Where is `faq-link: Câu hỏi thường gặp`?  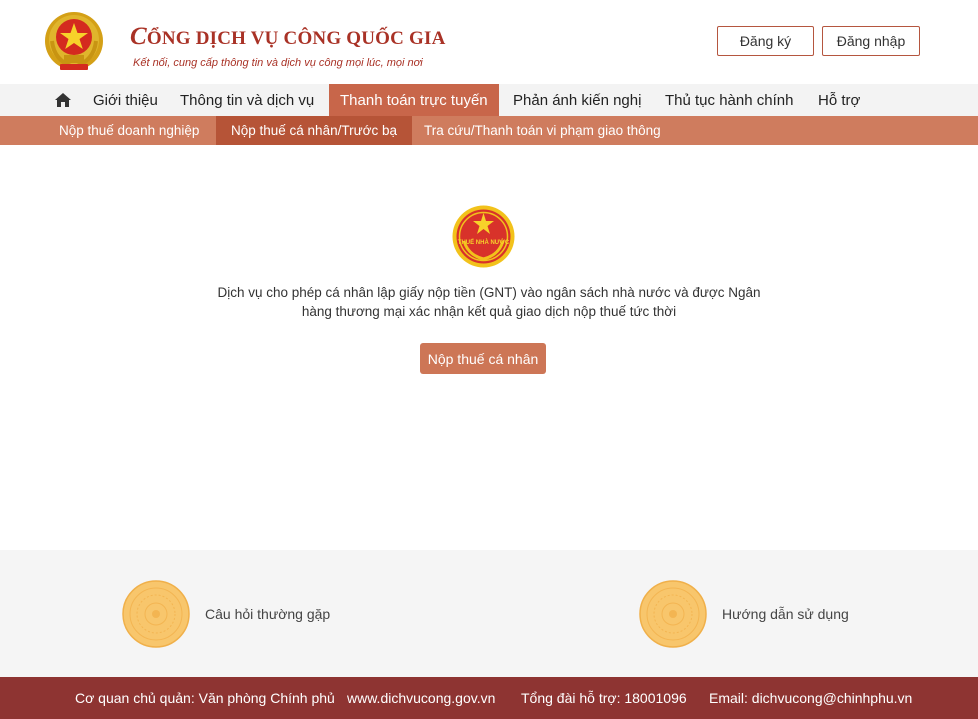
faq-link: Câu hỏi thường gặp is located at coordinates (226, 614).